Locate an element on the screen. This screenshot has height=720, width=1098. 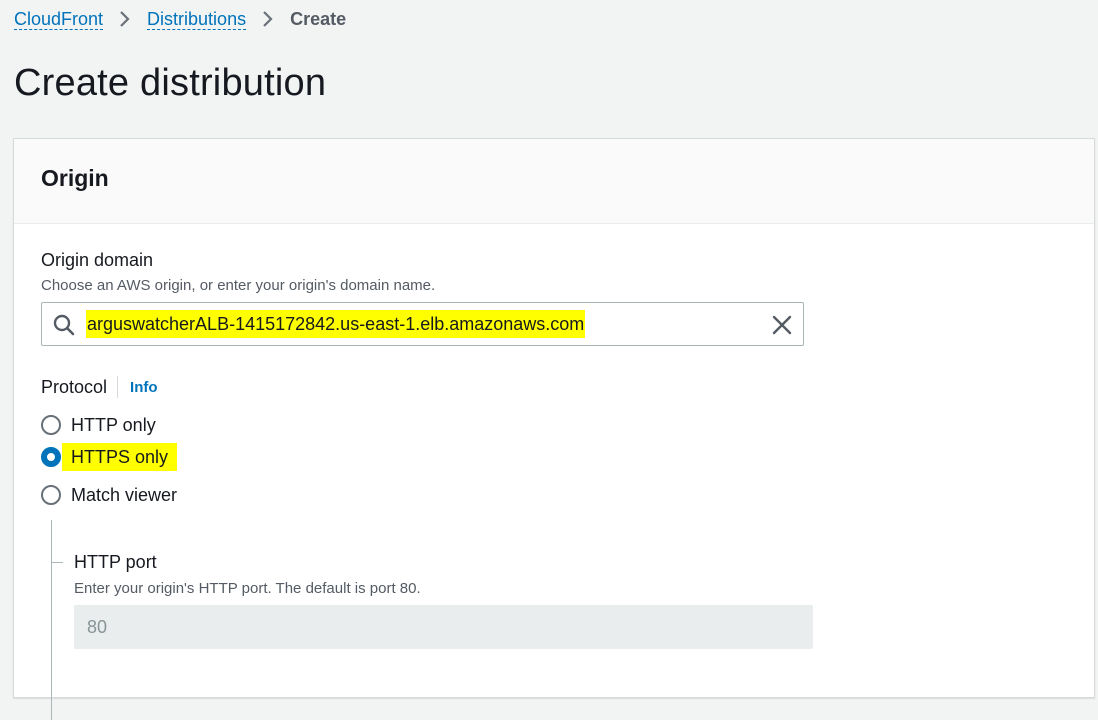
breadcrumb: CloudFront Distributions Create is located at coordinates (180, 19).